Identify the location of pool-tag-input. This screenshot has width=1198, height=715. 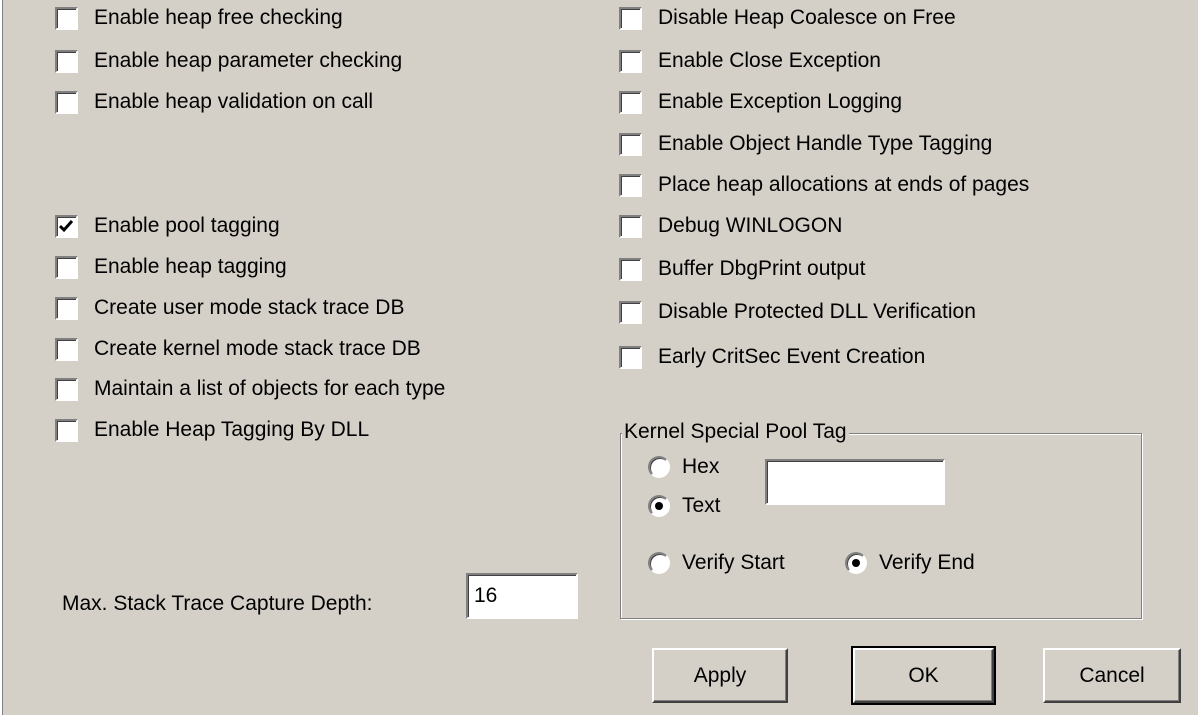
(855, 482).